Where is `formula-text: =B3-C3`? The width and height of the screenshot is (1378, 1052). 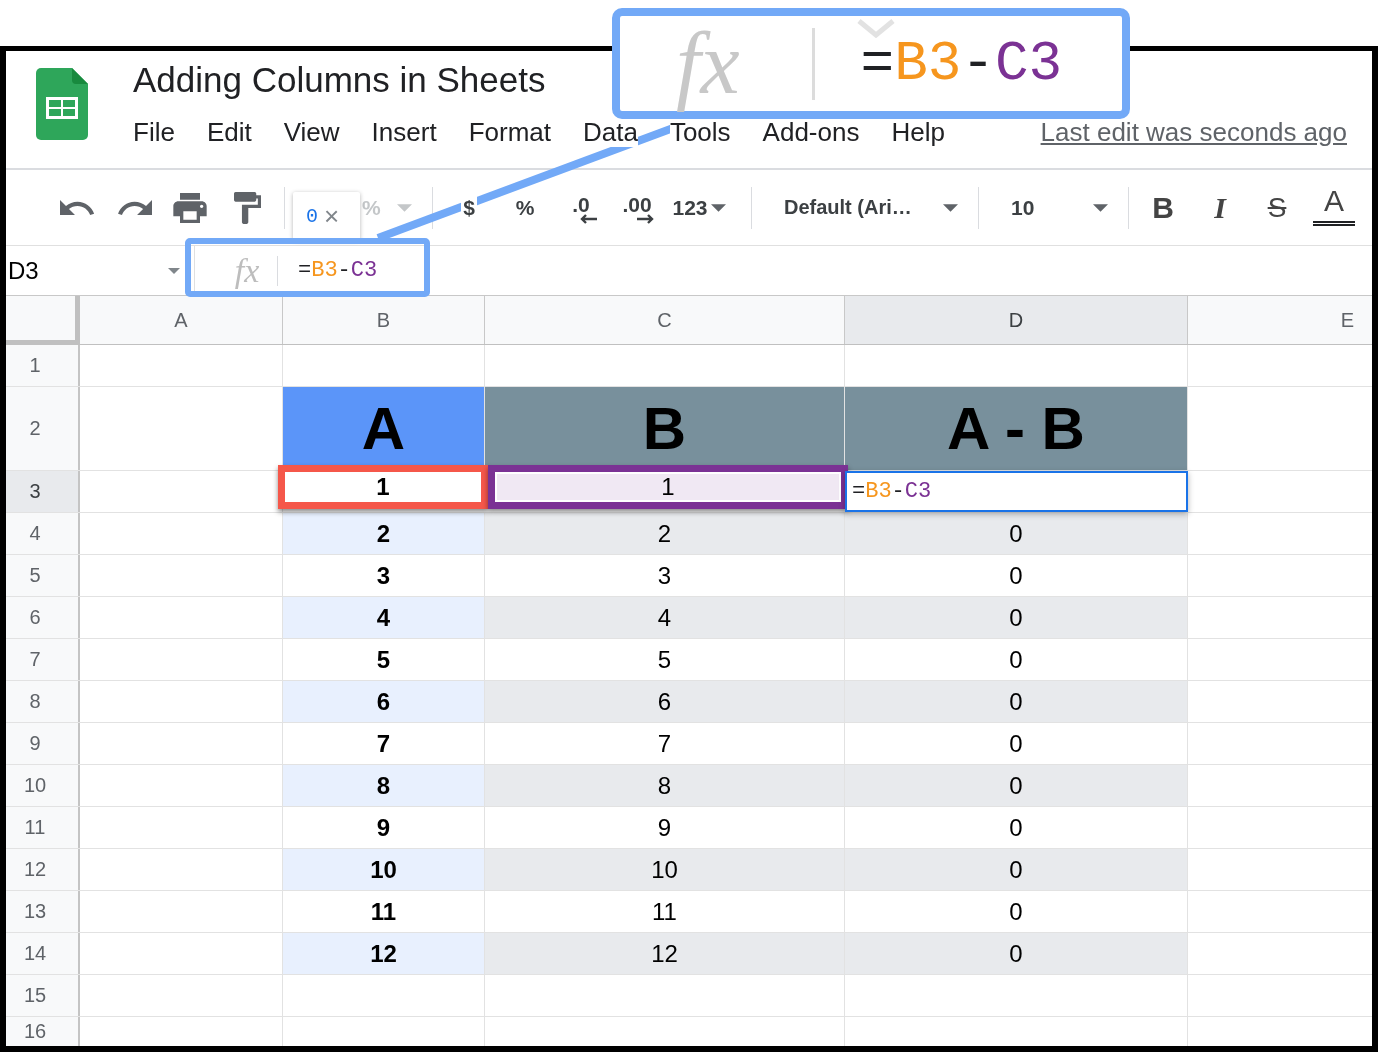 formula-text: =B3-C3 is located at coordinates (961, 63).